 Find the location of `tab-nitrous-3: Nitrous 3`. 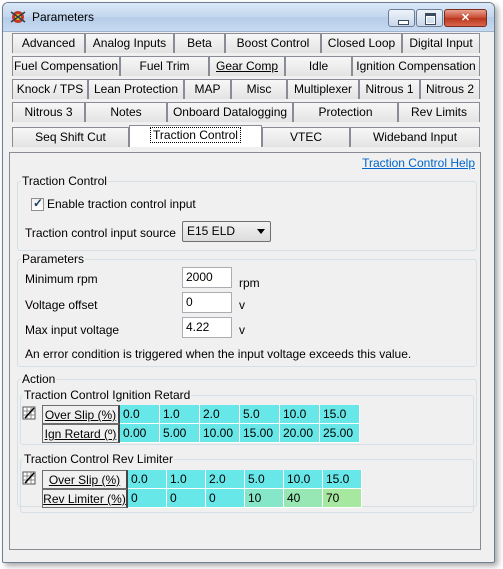

tab-nitrous-3: Nitrous 3 is located at coordinates (48, 112).